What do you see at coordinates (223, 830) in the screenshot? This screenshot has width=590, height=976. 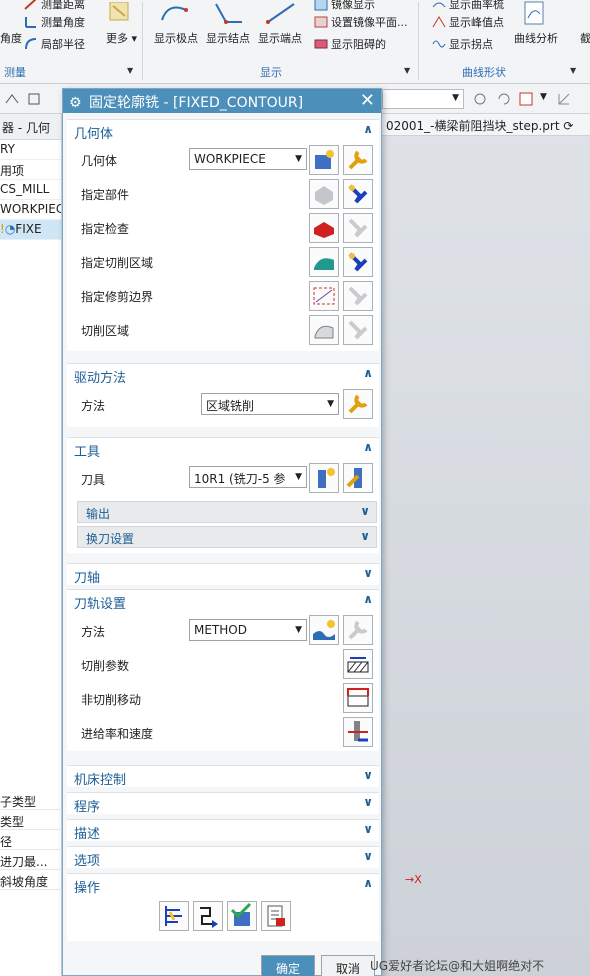 I see `section-description: 描述 ∨` at bounding box center [223, 830].